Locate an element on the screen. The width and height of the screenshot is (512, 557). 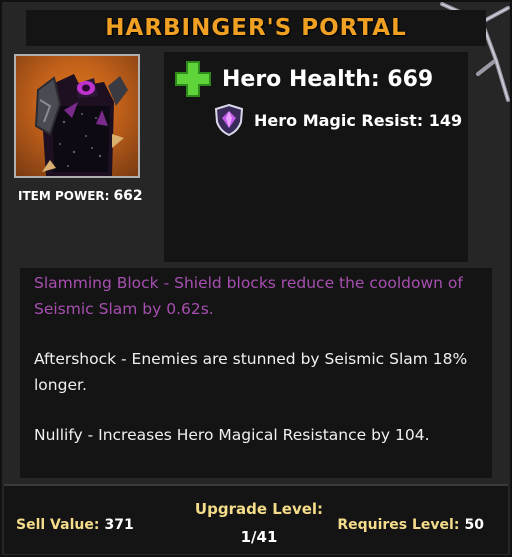
upgrade-level: Upgrade Level: 1/41 is located at coordinates (259, 523).